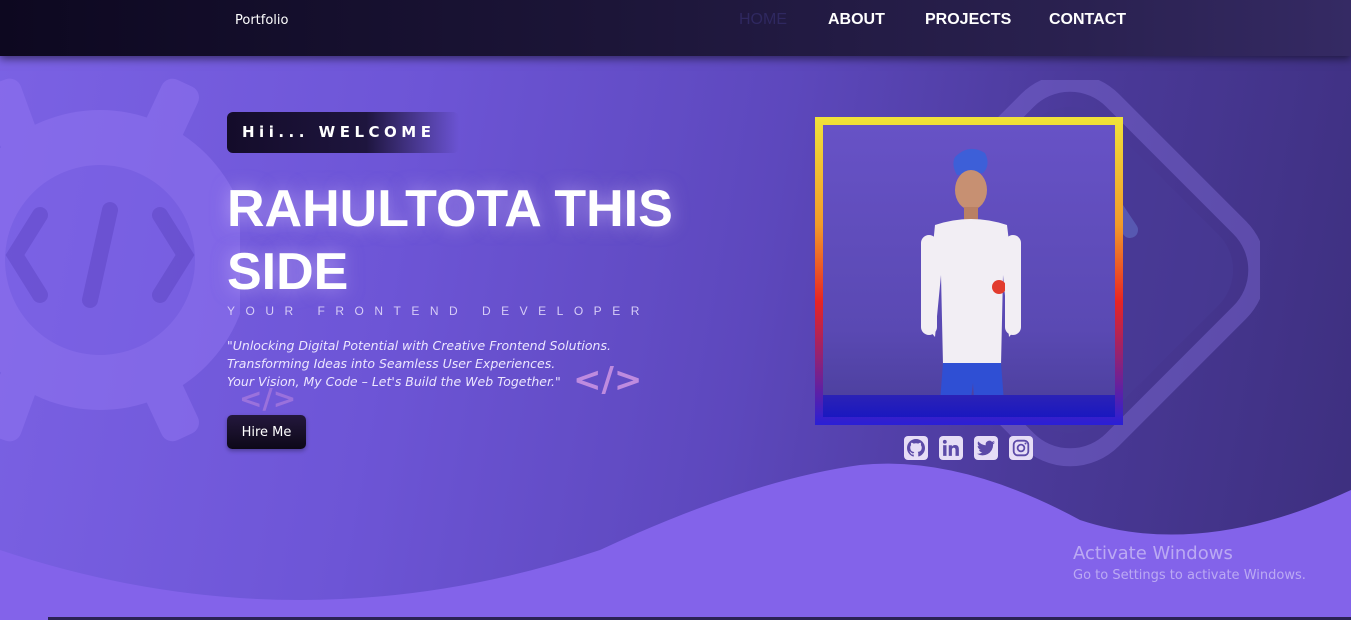 The image size is (1351, 620). I want to click on nav-home-link: HOME, so click(763, 20).